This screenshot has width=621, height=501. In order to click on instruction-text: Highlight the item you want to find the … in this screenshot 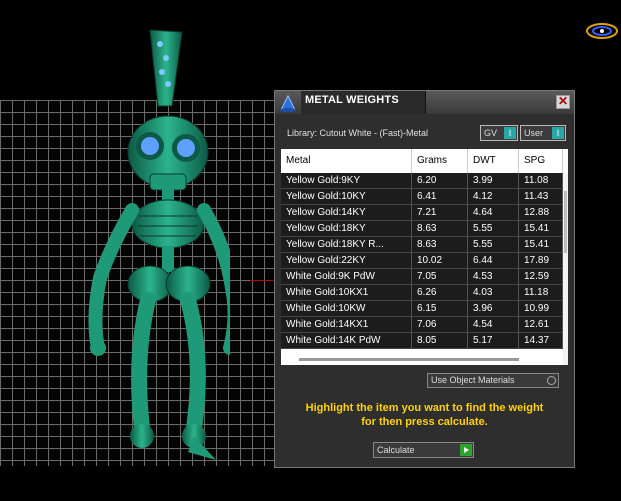, I will do `click(424, 415)`.